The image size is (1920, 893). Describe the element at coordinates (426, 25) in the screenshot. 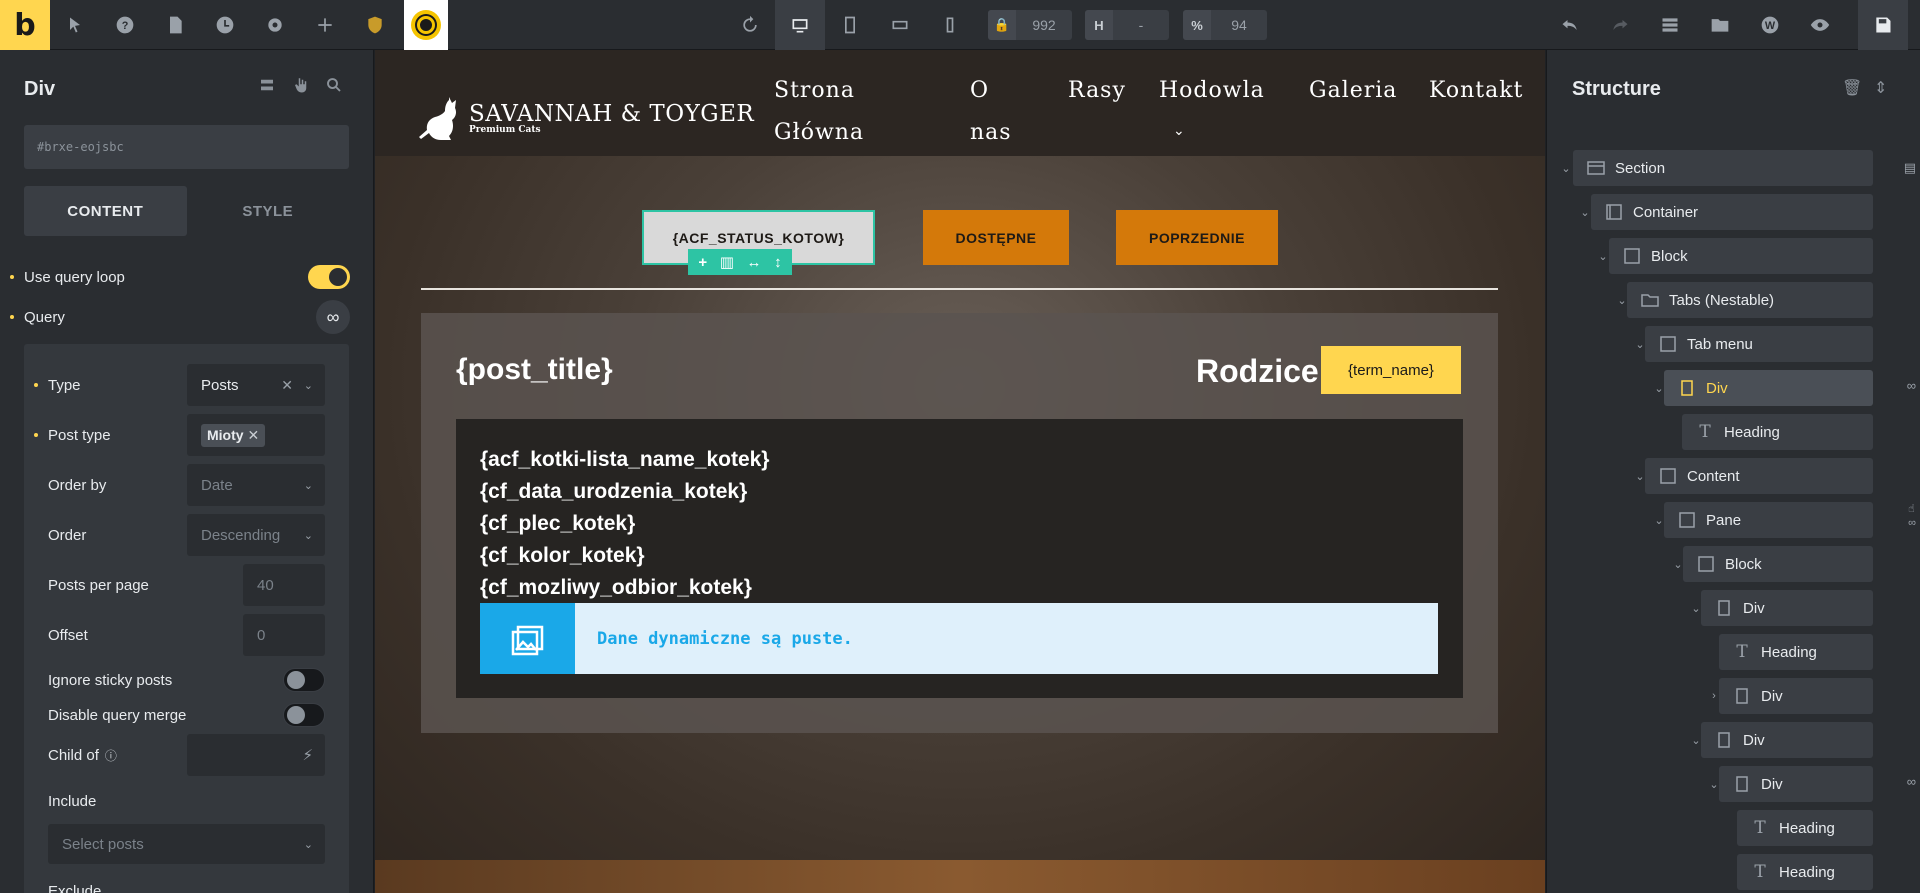

I see `plugin-badge-icon` at that location.